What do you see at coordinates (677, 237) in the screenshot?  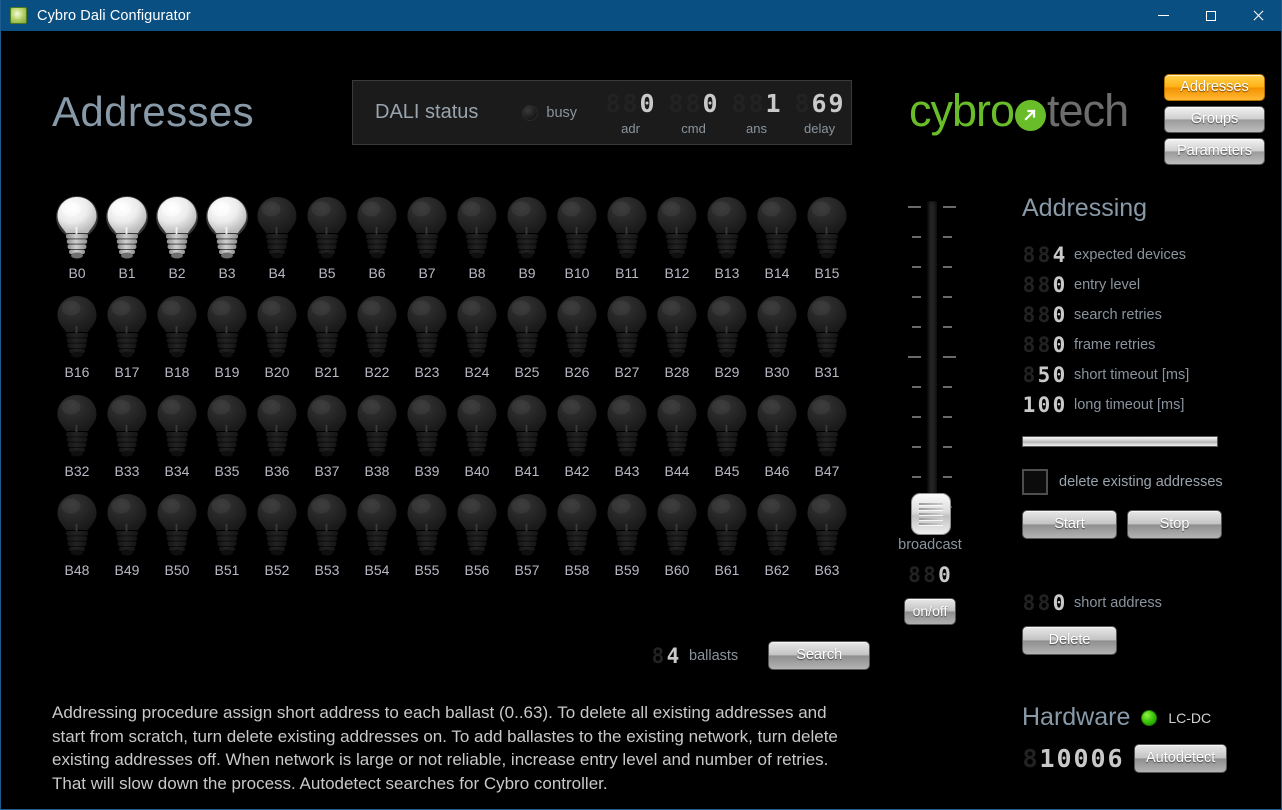 I see `ballast-b12: B12` at bounding box center [677, 237].